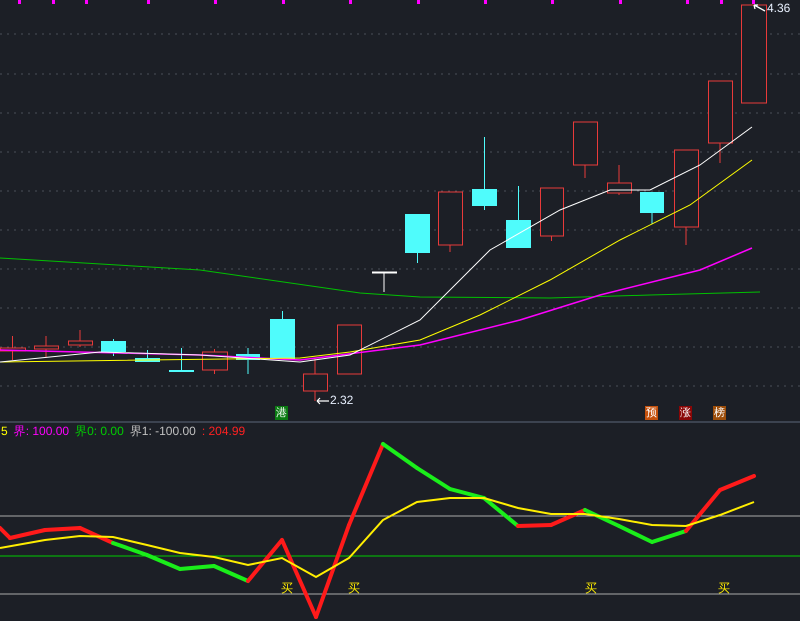  Describe the element at coordinates (281, 413) in the screenshot. I see `marker-badge: 港` at that location.